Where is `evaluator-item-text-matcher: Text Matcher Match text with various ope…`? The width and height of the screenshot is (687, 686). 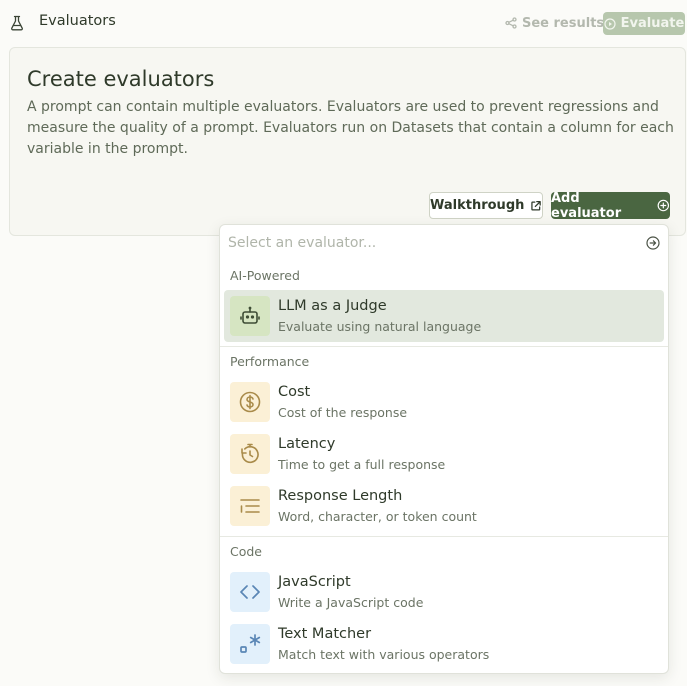 evaluator-item-text-matcher: Text Matcher Match text with various ope… is located at coordinates (444, 644).